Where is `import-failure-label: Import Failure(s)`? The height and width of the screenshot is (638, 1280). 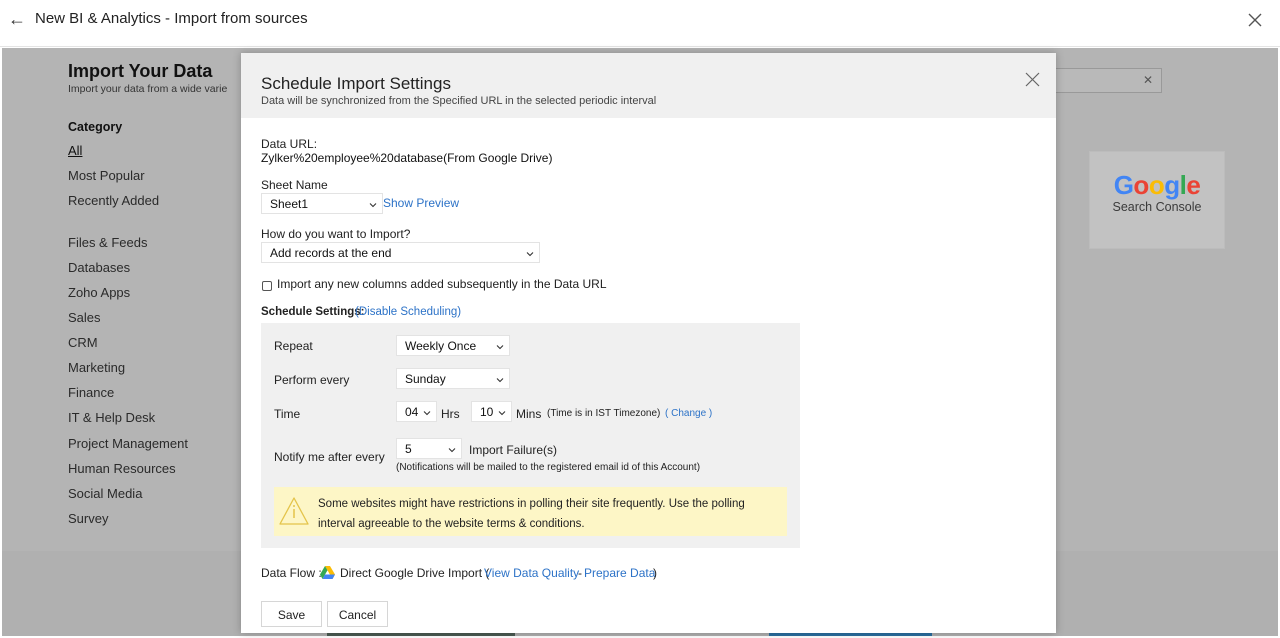 import-failure-label: Import Failure(s) is located at coordinates (513, 450).